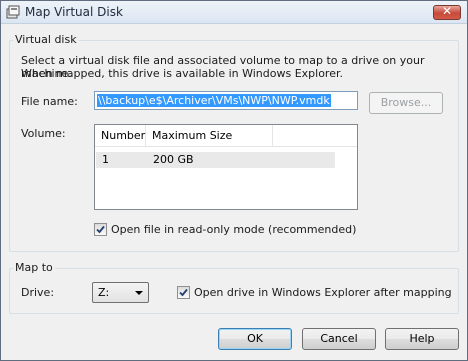 The image size is (468, 361). I want to click on row-number: 1, so click(105, 159).